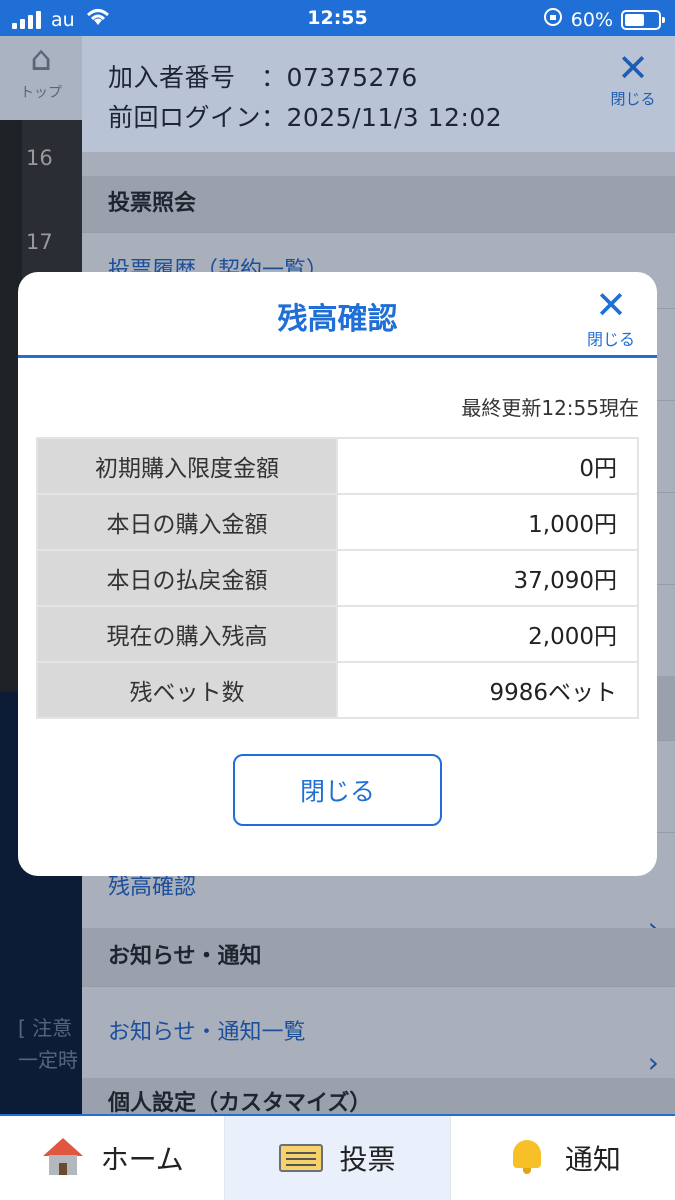 Image resolution: width=675 pixels, height=1200 pixels. I want to click on modal-close-button: ✕ 閉じる, so click(611, 318).